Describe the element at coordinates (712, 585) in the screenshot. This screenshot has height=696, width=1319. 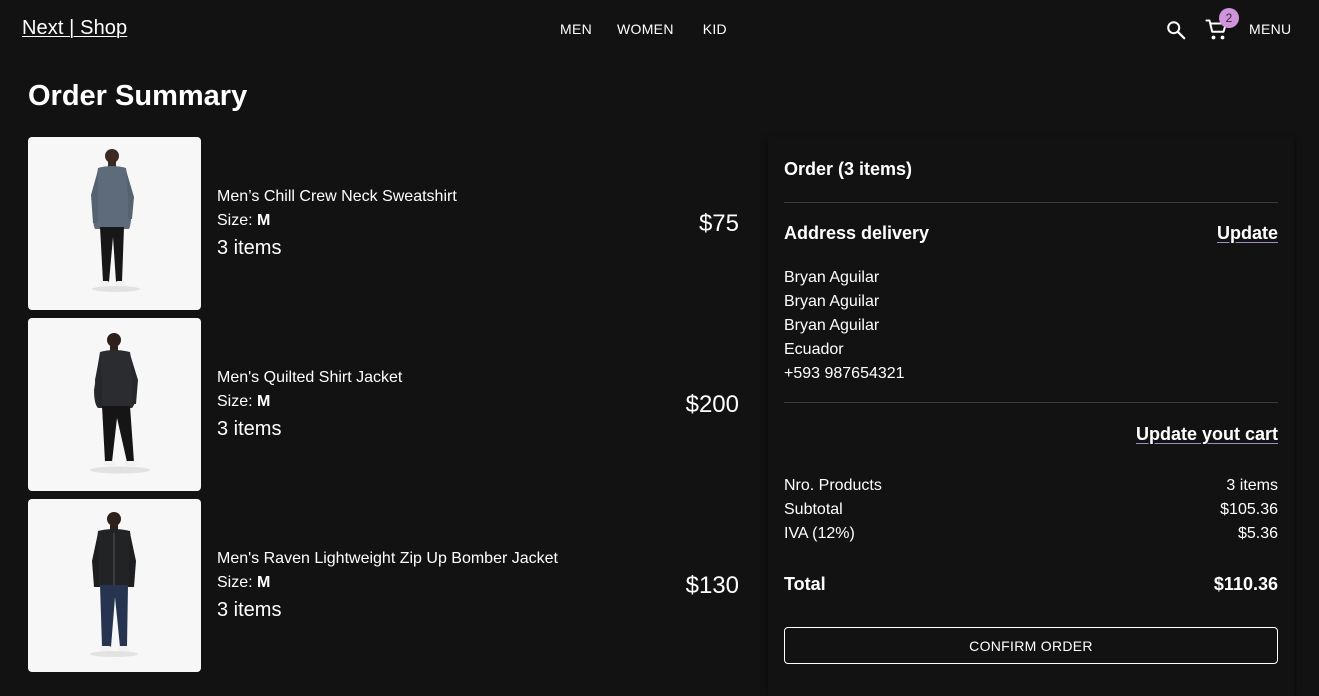
I see `product-price: $130` at that location.